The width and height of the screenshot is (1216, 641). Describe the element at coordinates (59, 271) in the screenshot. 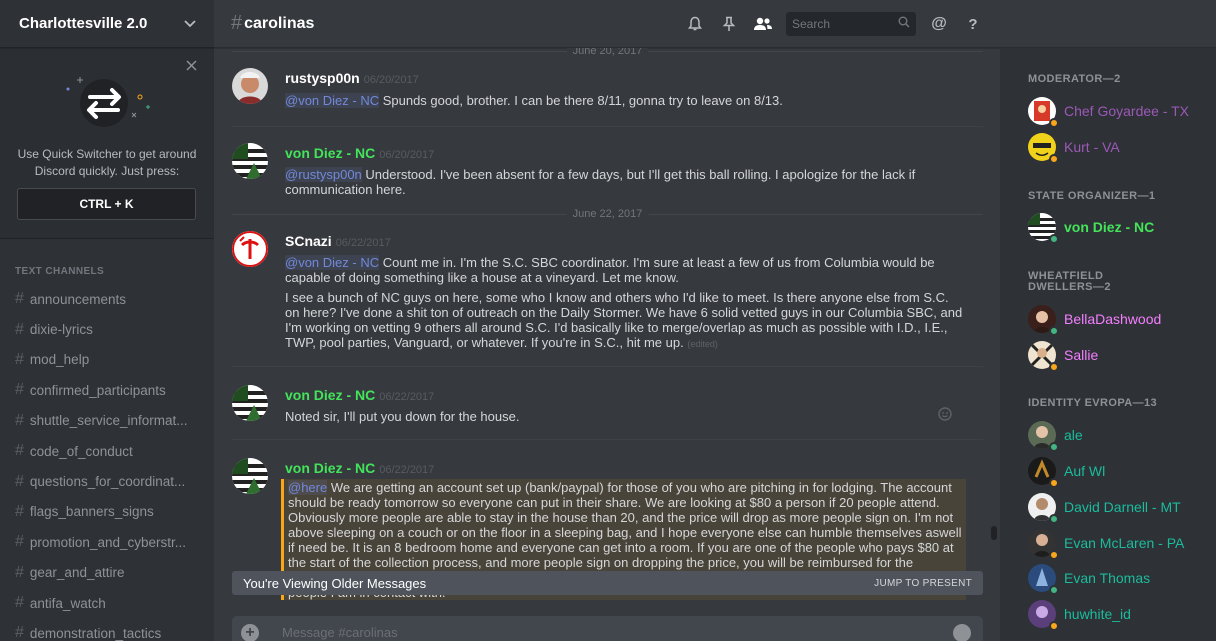

I see `text-channels-header: TEXT CHANNELS` at that location.